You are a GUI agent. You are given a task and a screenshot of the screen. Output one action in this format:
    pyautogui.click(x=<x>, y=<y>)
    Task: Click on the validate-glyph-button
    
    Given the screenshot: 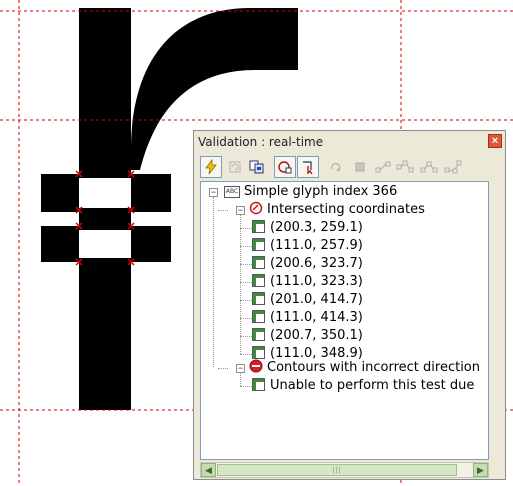 What is the action you would take?
    pyautogui.click(x=285, y=167)
    